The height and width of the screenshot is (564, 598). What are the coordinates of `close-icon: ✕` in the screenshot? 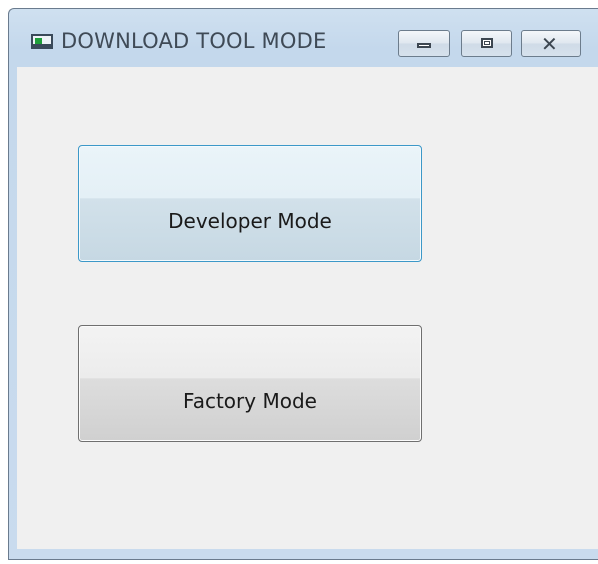 It's located at (549, 44).